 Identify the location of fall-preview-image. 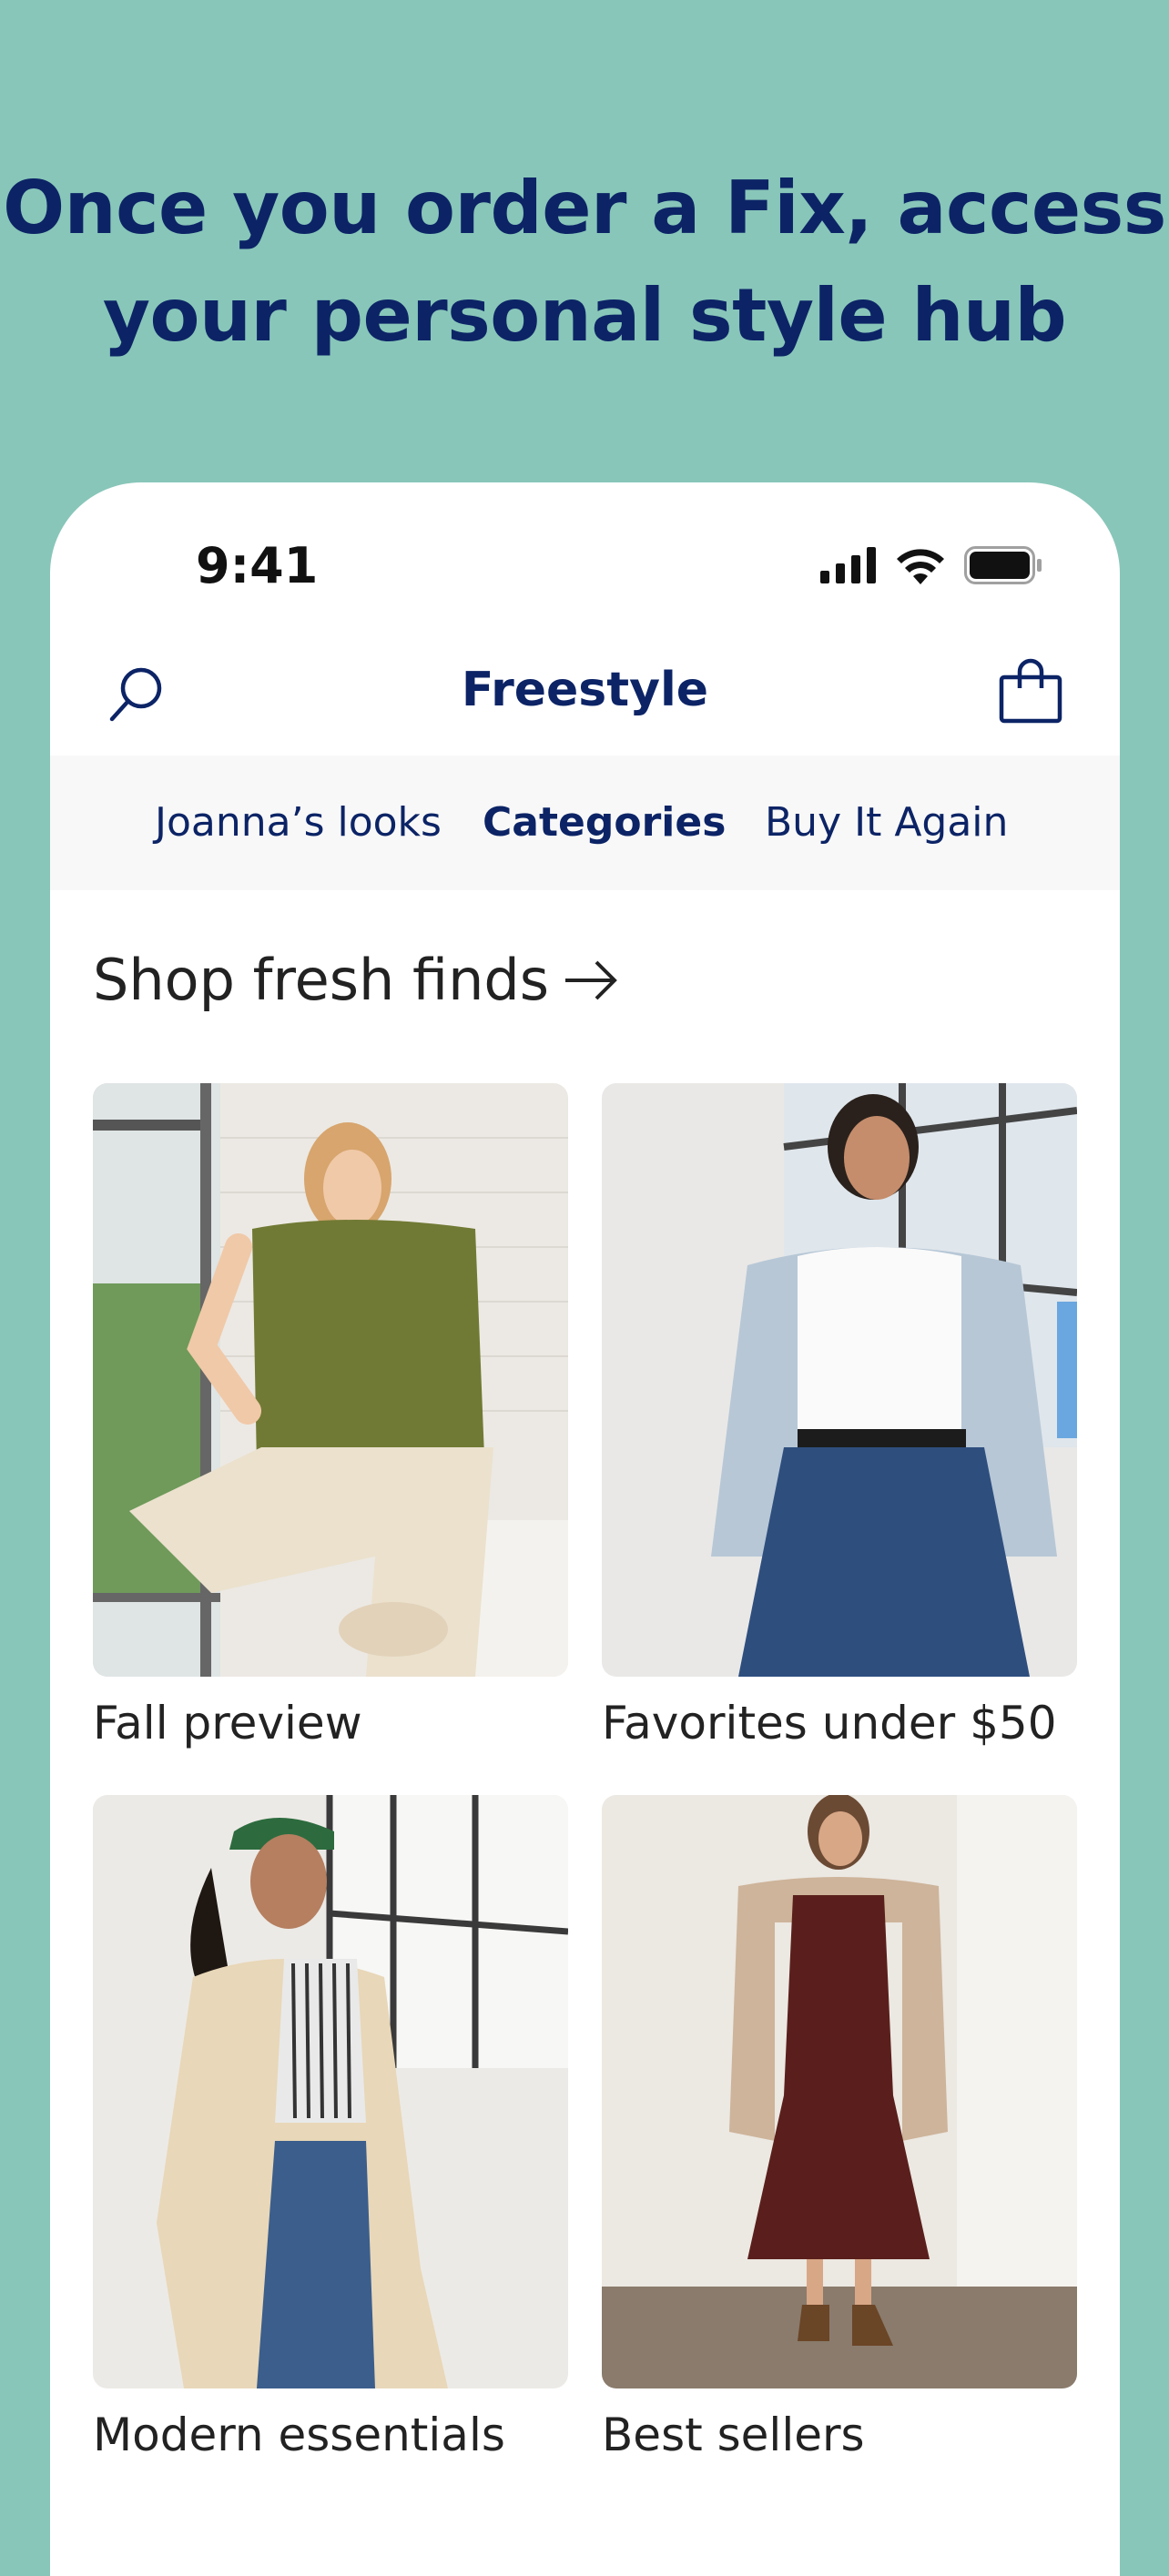
(330, 1380).